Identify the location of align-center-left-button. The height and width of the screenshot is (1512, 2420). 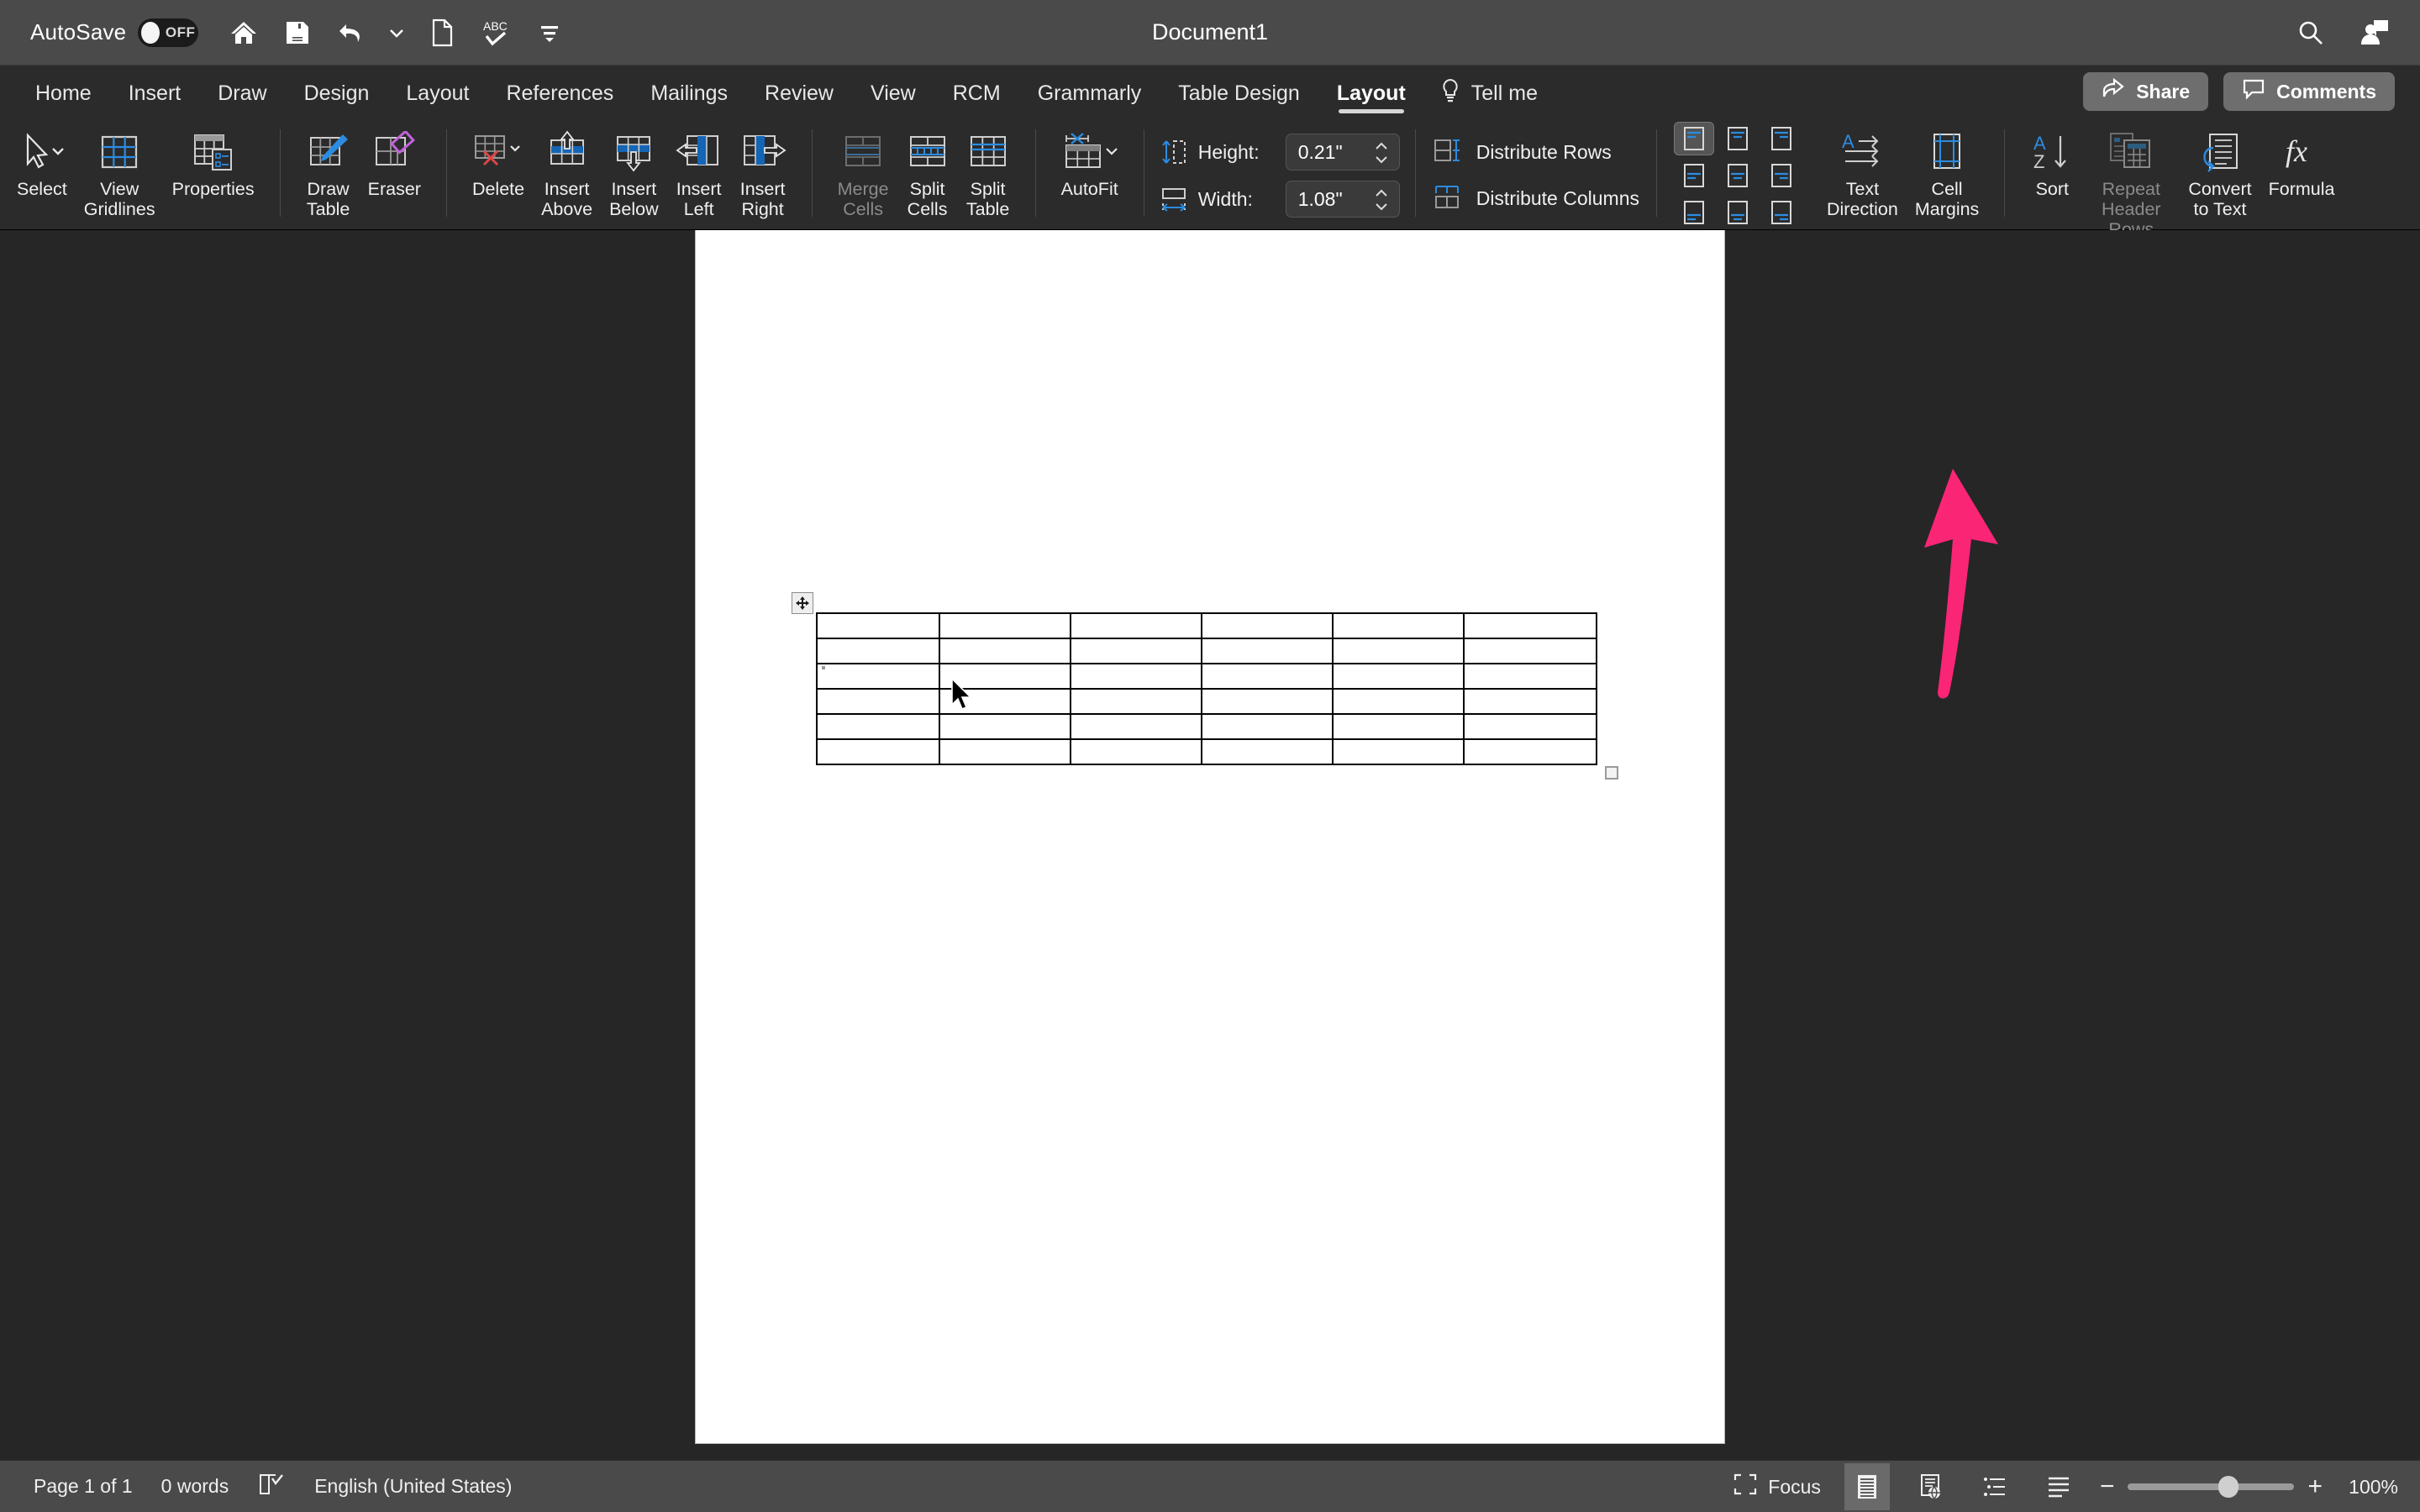
(1694, 175).